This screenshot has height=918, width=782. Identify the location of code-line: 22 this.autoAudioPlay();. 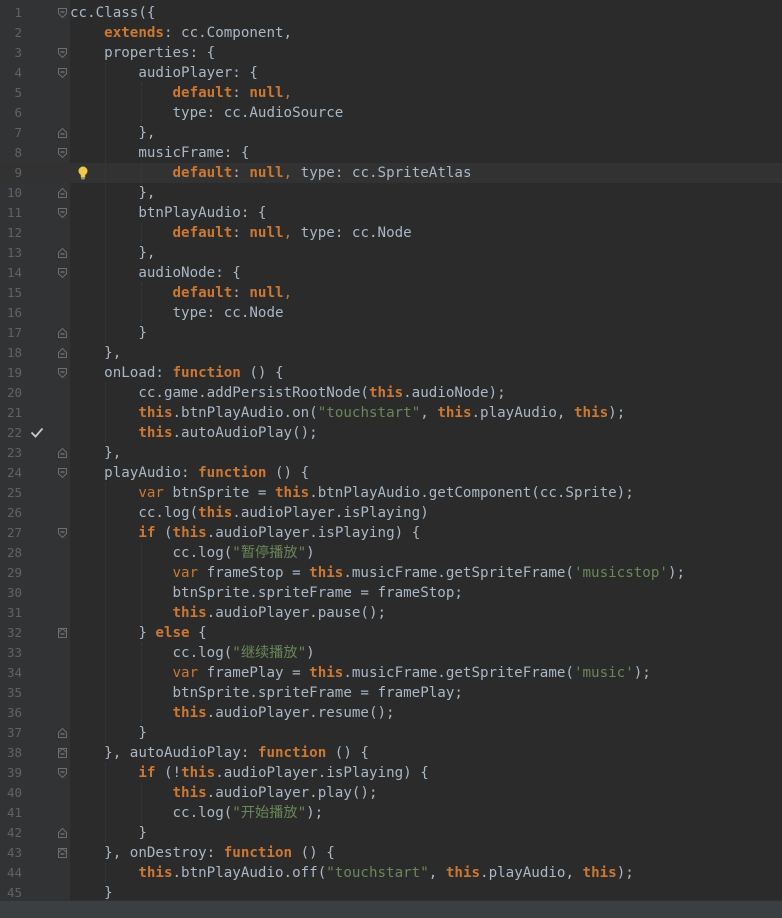
(391, 433).